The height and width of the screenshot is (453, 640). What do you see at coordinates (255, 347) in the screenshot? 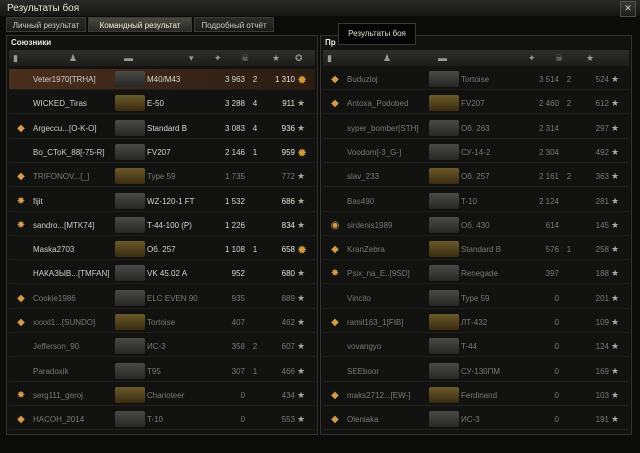
I see `frags-value: 2` at bounding box center [255, 347].